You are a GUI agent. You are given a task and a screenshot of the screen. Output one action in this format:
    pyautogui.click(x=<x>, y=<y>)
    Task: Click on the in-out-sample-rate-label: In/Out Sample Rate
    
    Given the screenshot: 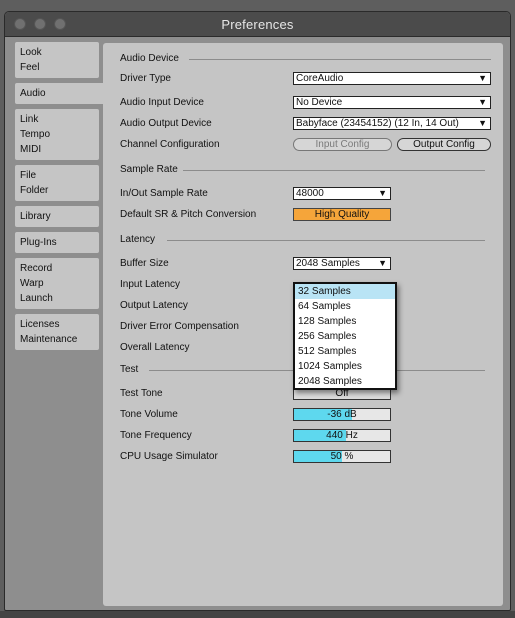 What is the action you would take?
    pyautogui.click(x=164, y=193)
    